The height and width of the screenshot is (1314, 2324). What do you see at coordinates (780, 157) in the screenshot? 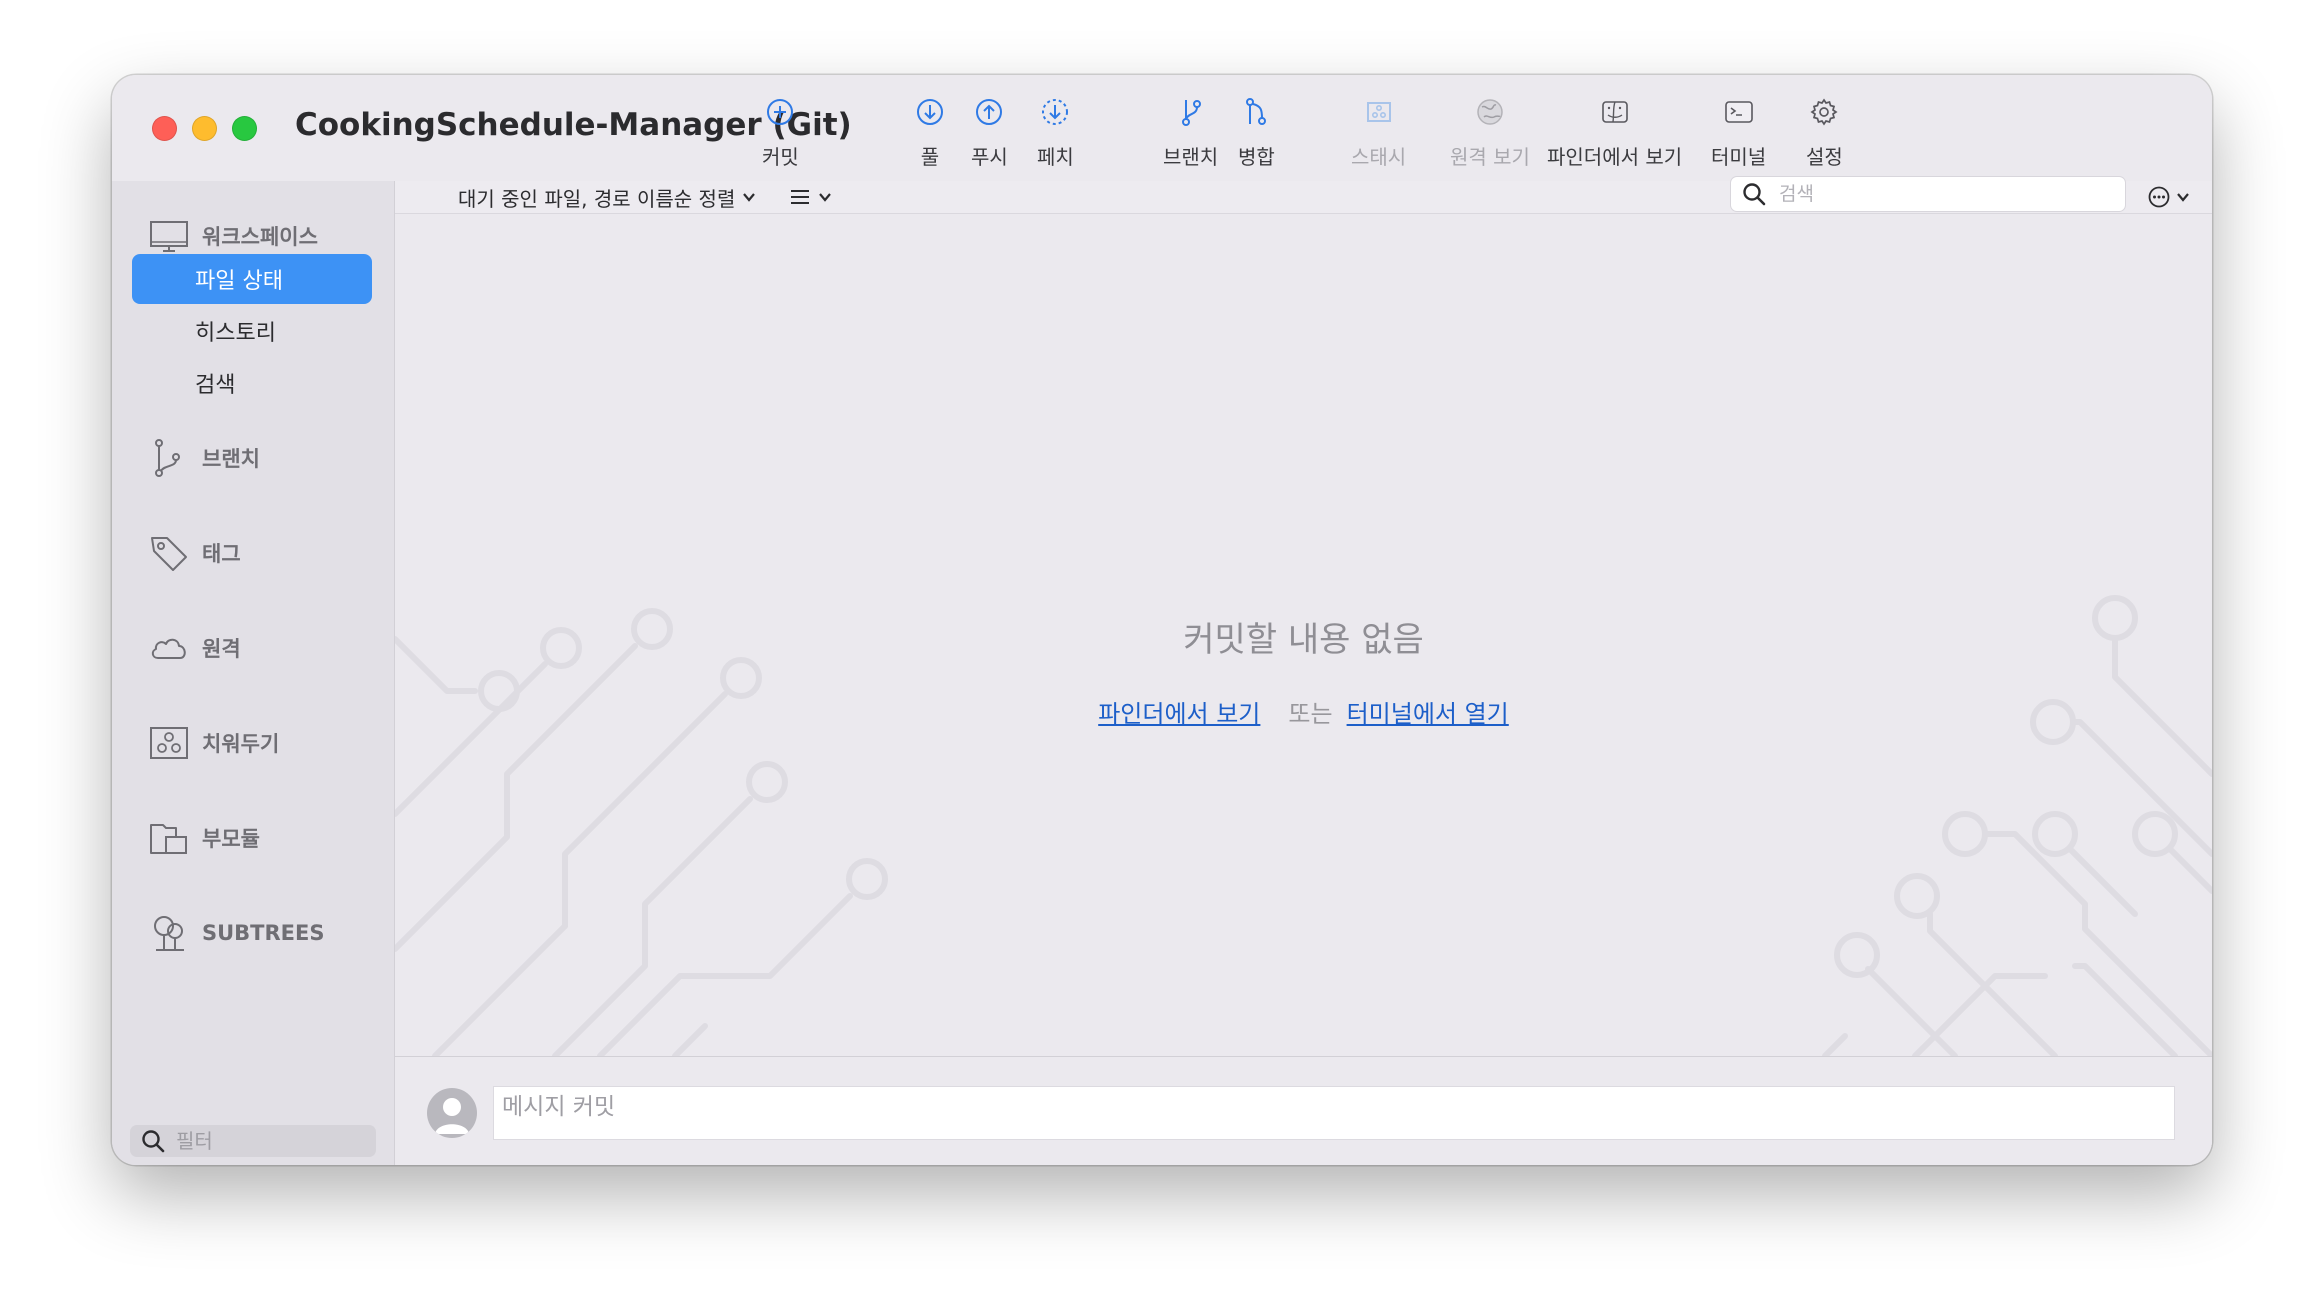
I see `commit-label: 커밋` at bounding box center [780, 157].